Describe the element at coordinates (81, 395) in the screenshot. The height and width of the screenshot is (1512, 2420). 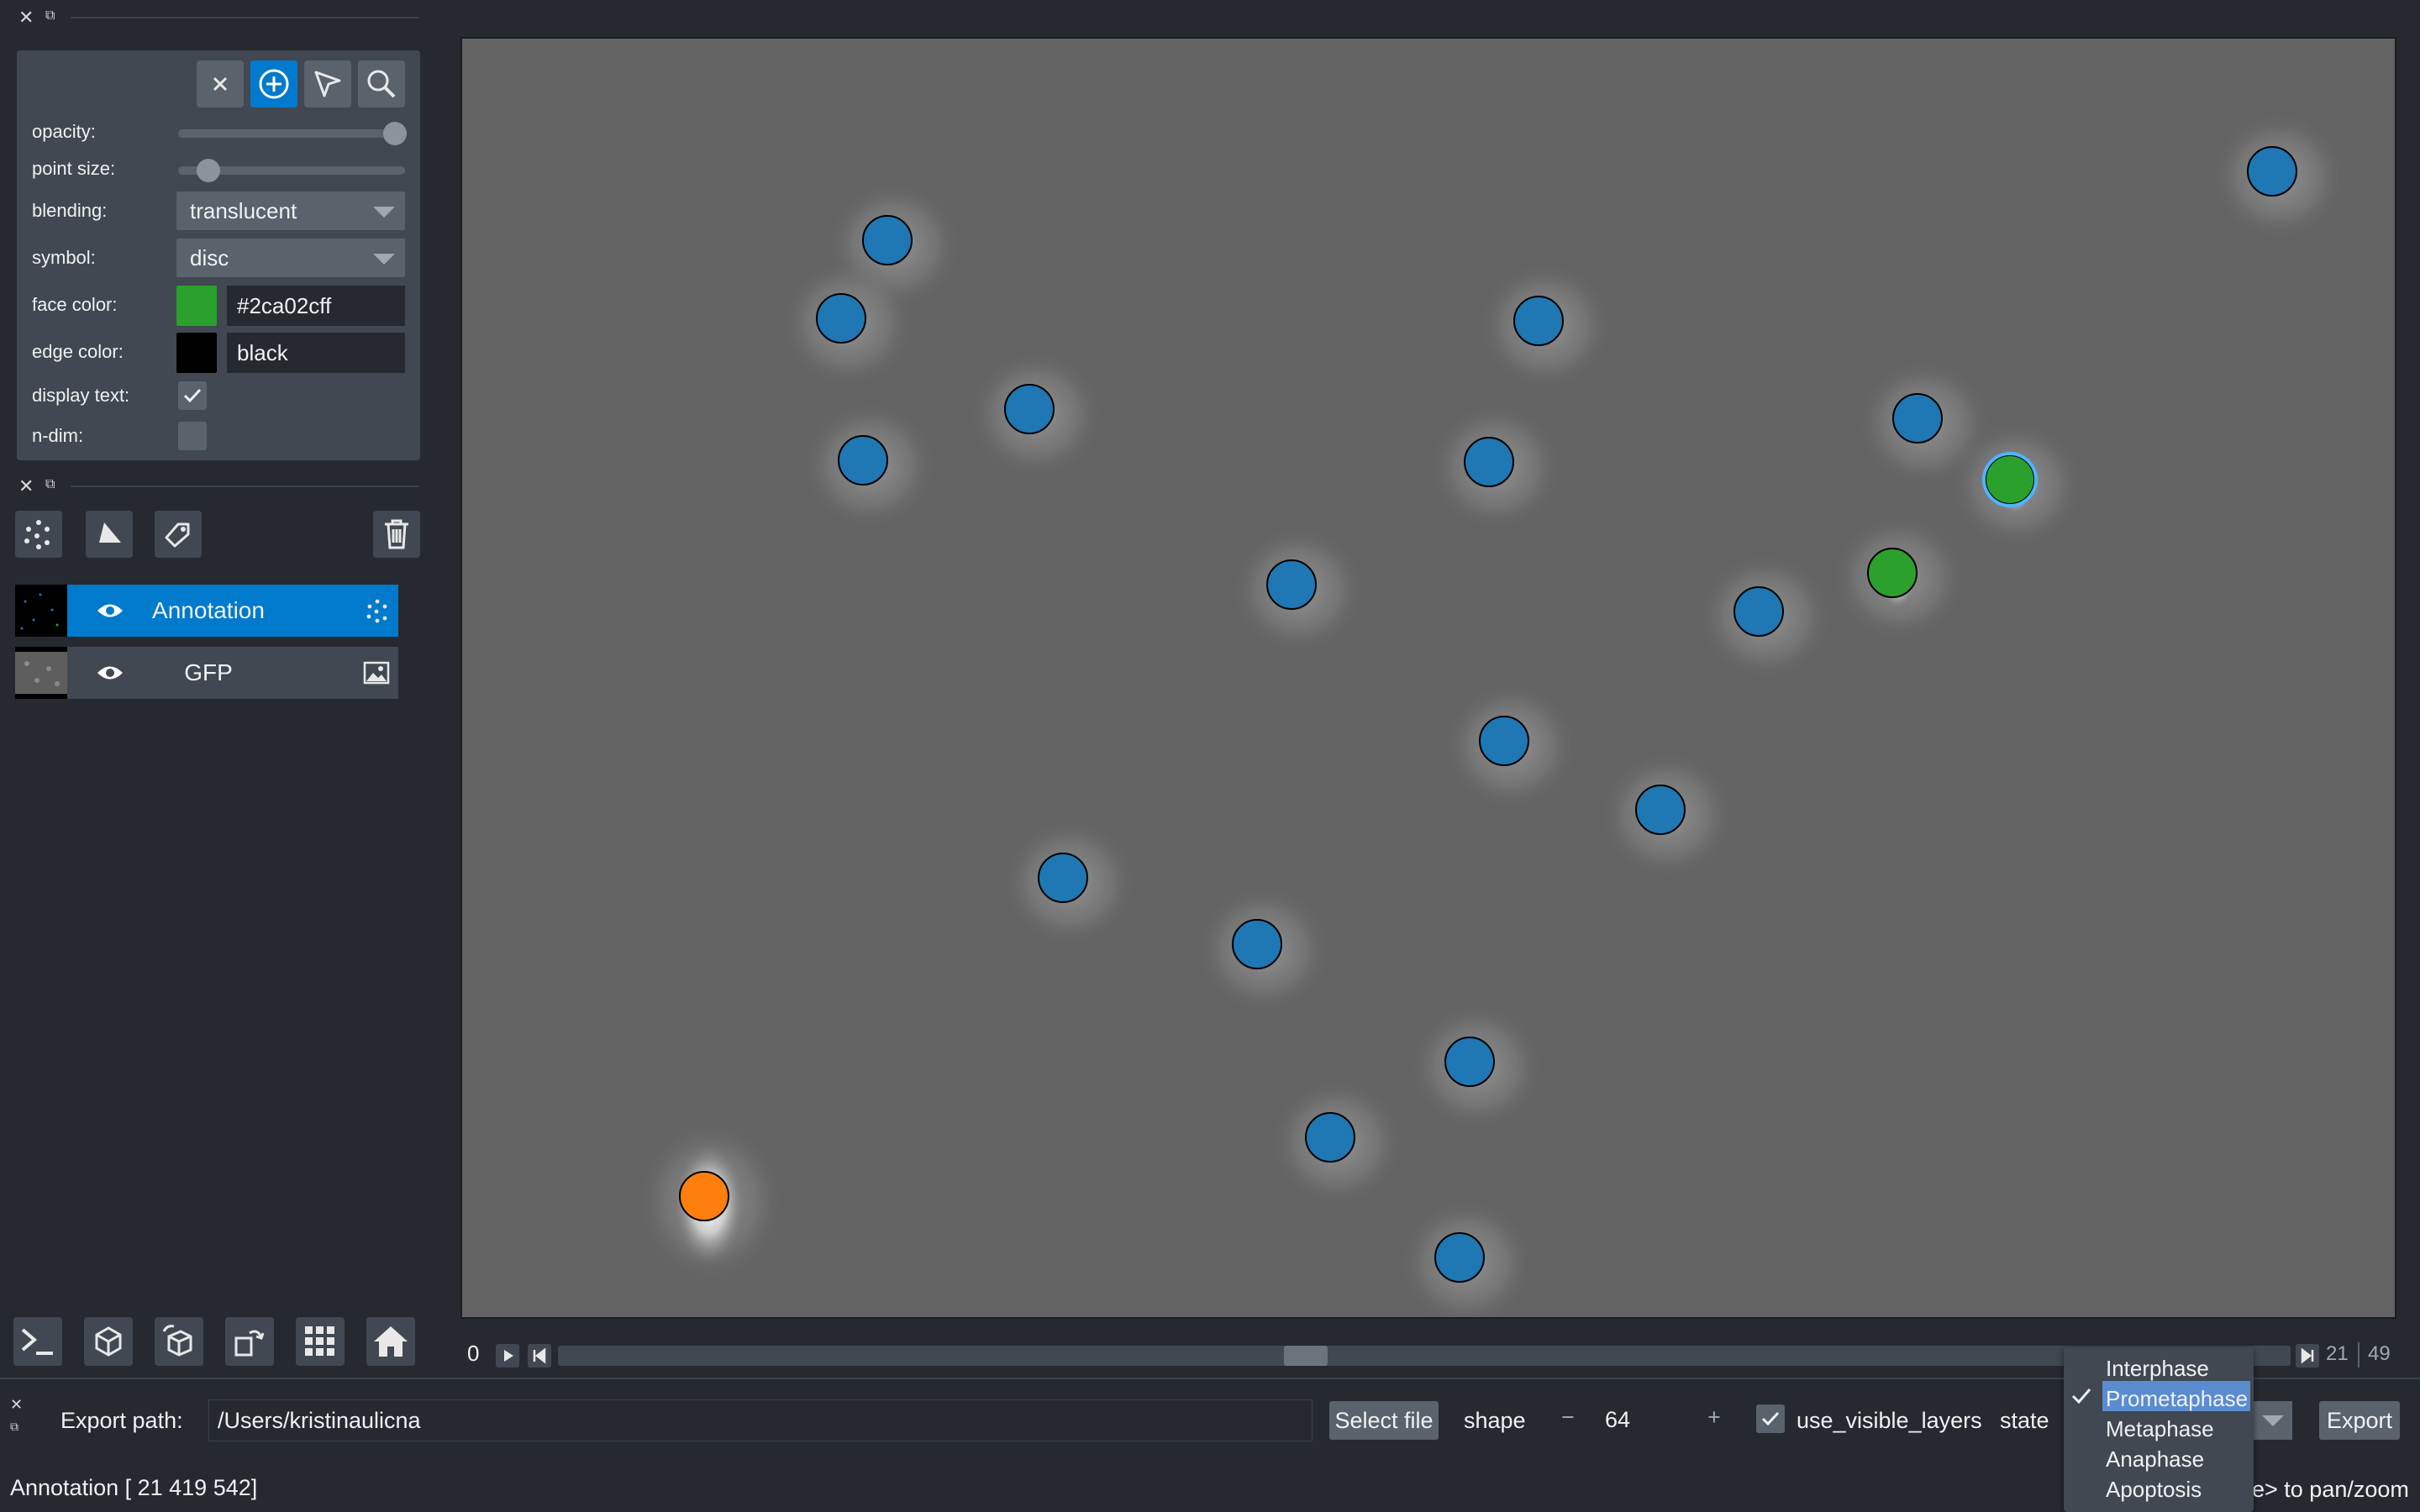
I see `display-text-label: display text:` at that location.